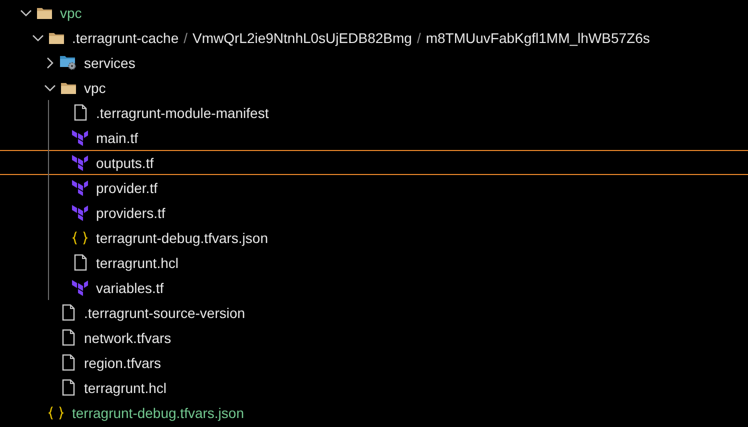  I want to click on tree-row: .terragrunt-cache / VmwQrL2ie9NtnhL0sUjEDB82Bmg / m8TMUuvFabKgfl1MM_lhWB57Z6s, so click(374, 37).